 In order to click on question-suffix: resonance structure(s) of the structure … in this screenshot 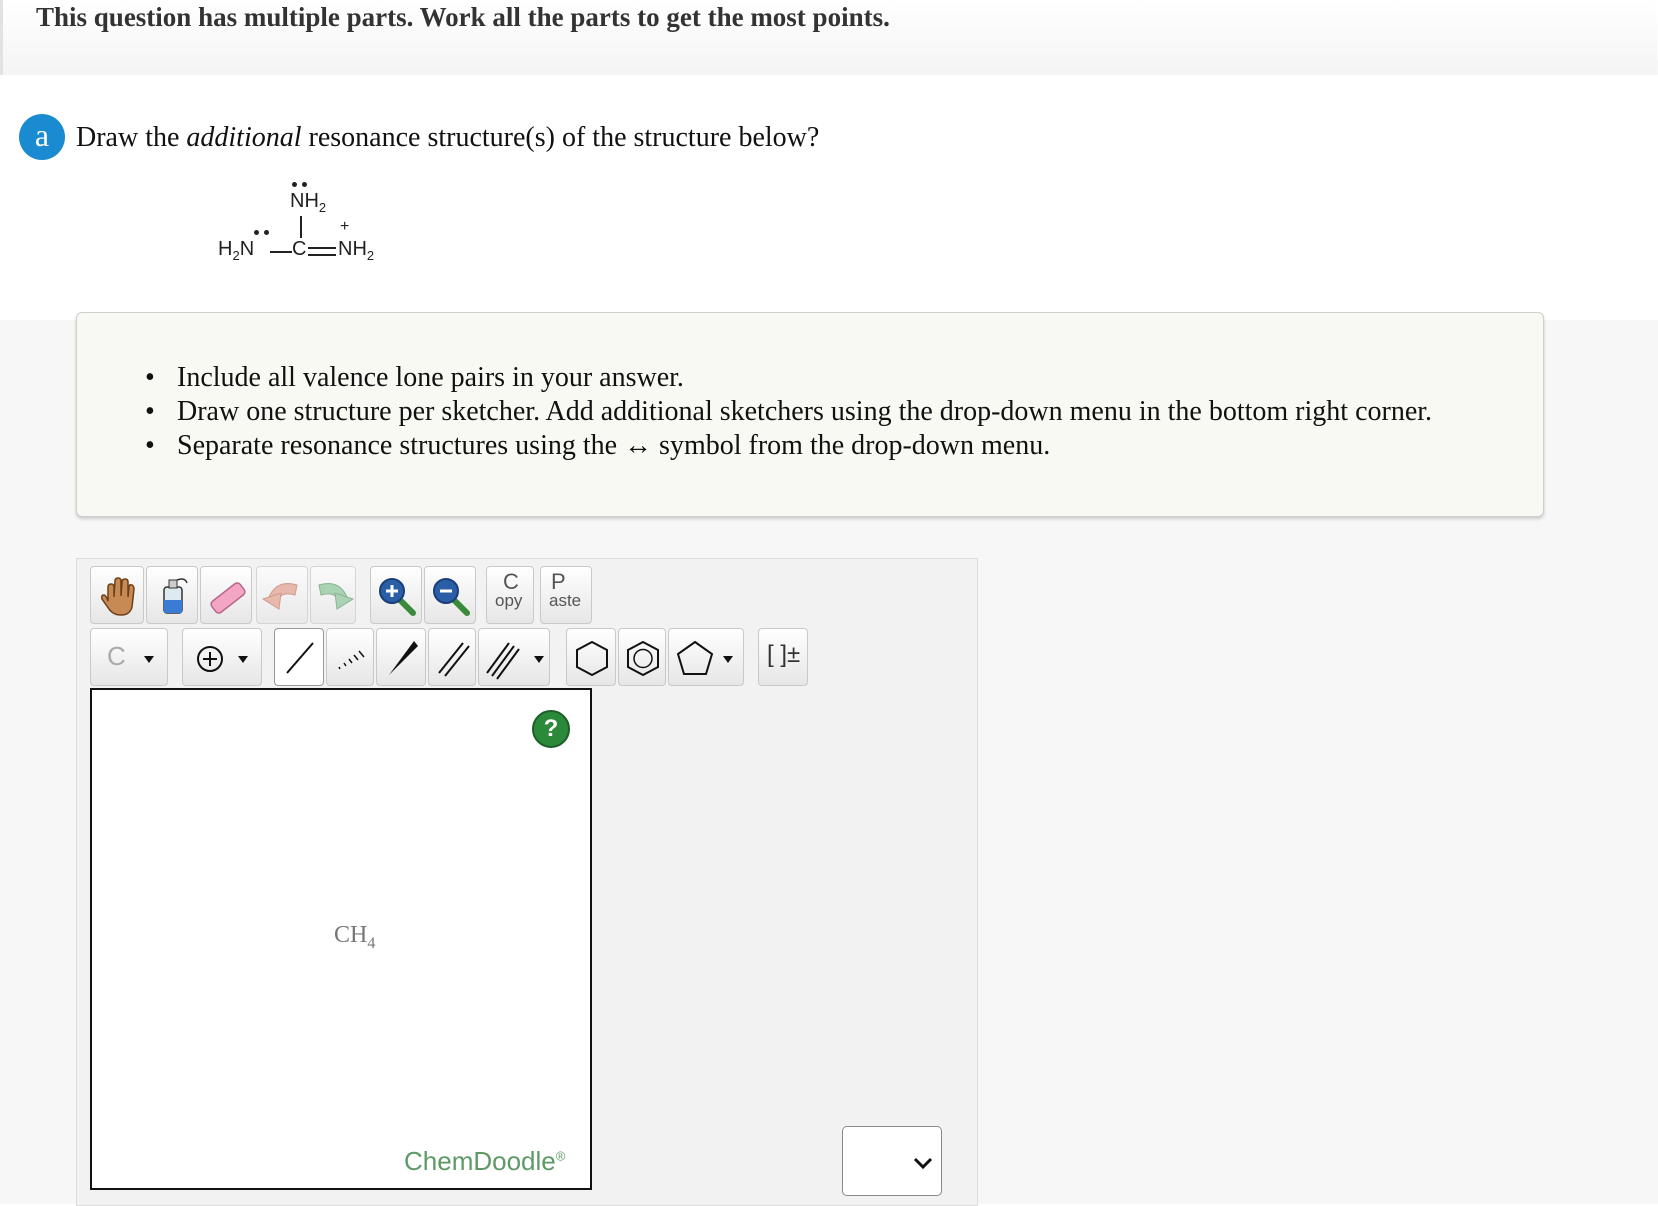, I will do `click(560, 137)`.